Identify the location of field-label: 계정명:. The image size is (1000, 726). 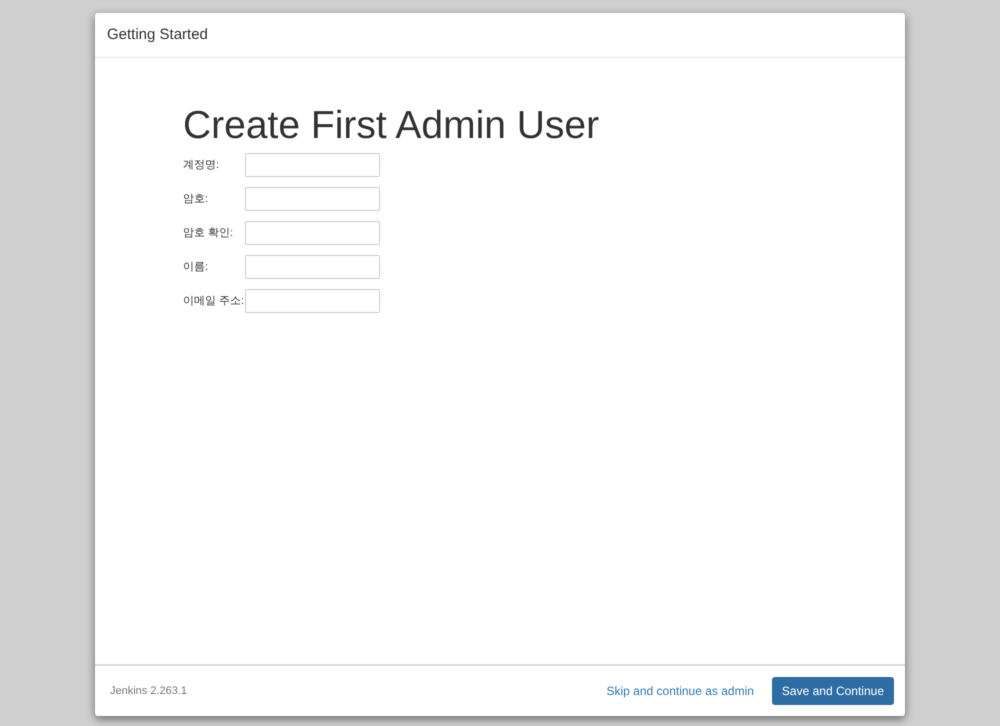
(201, 165).